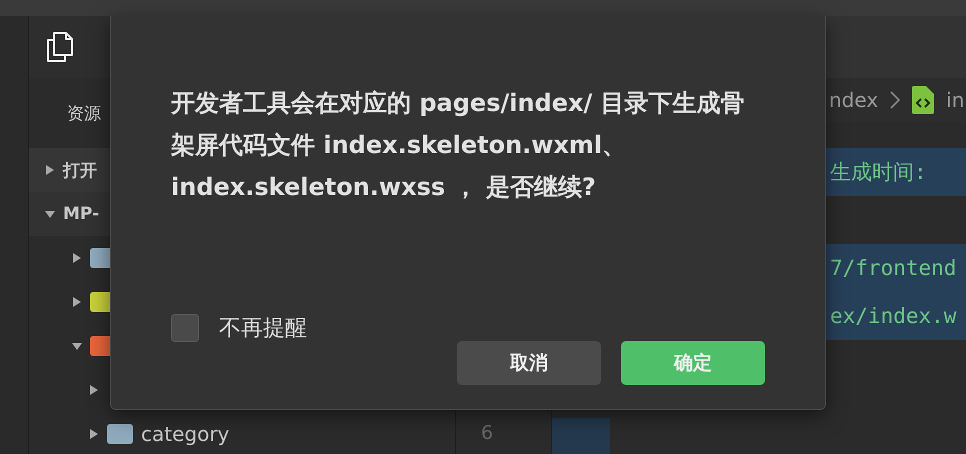 The width and height of the screenshot is (966, 454). I want to click on tree-label: MP-, so click(81, 214).